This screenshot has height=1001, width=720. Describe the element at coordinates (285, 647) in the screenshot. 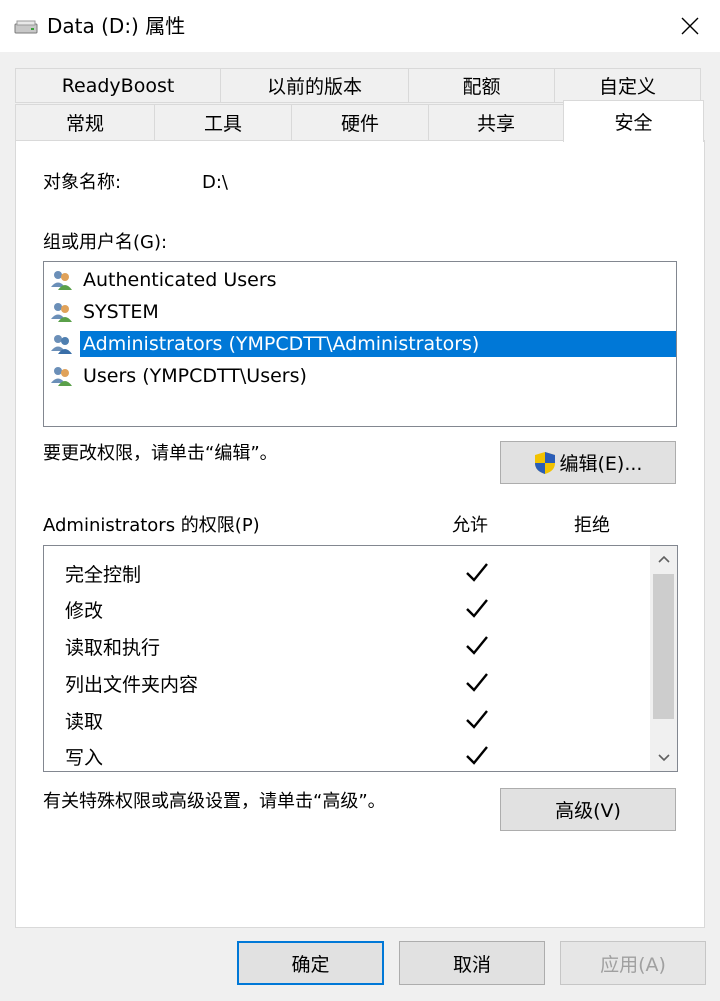

I see `permission-row: 读取和执行` at that location.